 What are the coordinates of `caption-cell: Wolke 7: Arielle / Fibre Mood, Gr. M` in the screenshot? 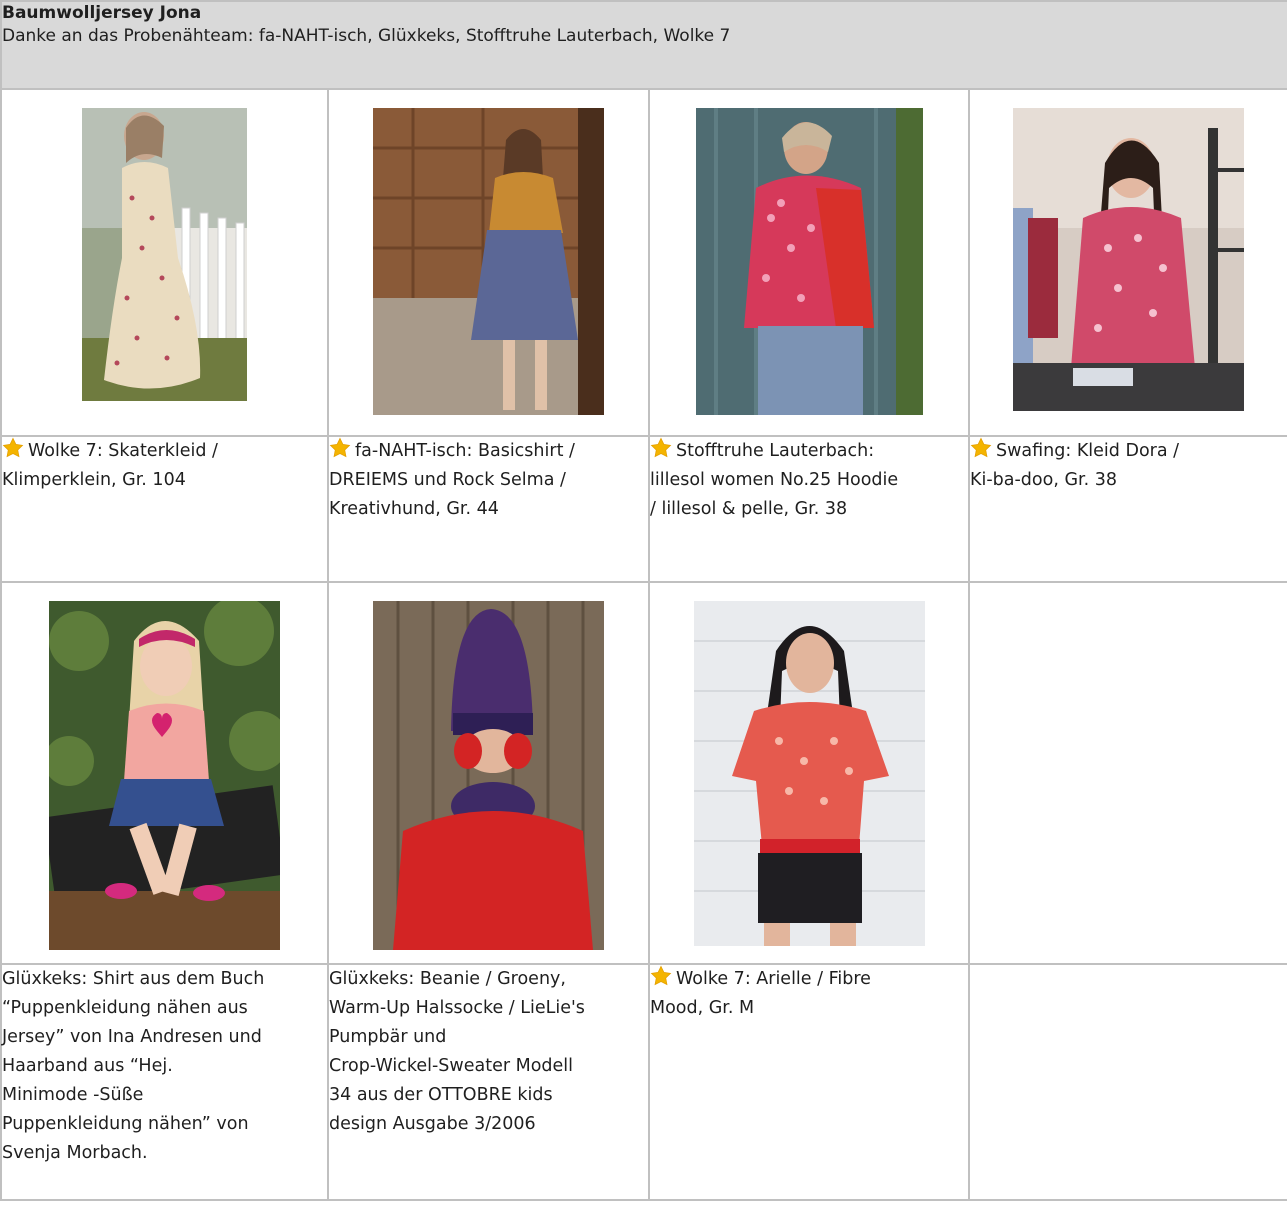 It's located at (809, 1082).